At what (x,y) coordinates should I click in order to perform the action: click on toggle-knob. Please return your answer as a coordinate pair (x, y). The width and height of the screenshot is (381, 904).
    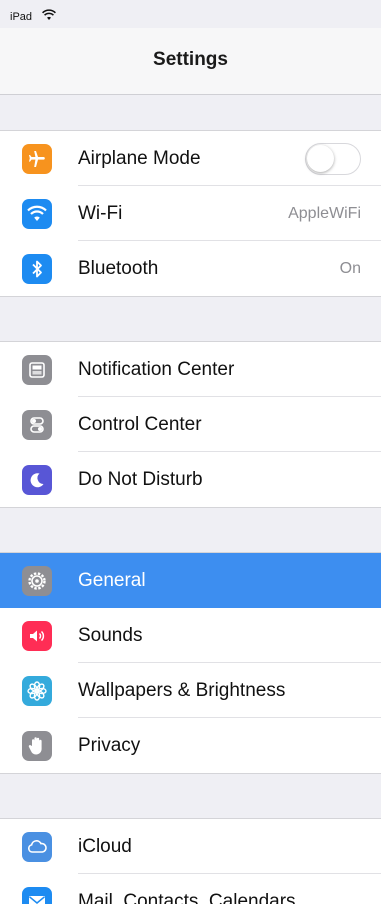
    Looking at the image, I should click on (320, 158).